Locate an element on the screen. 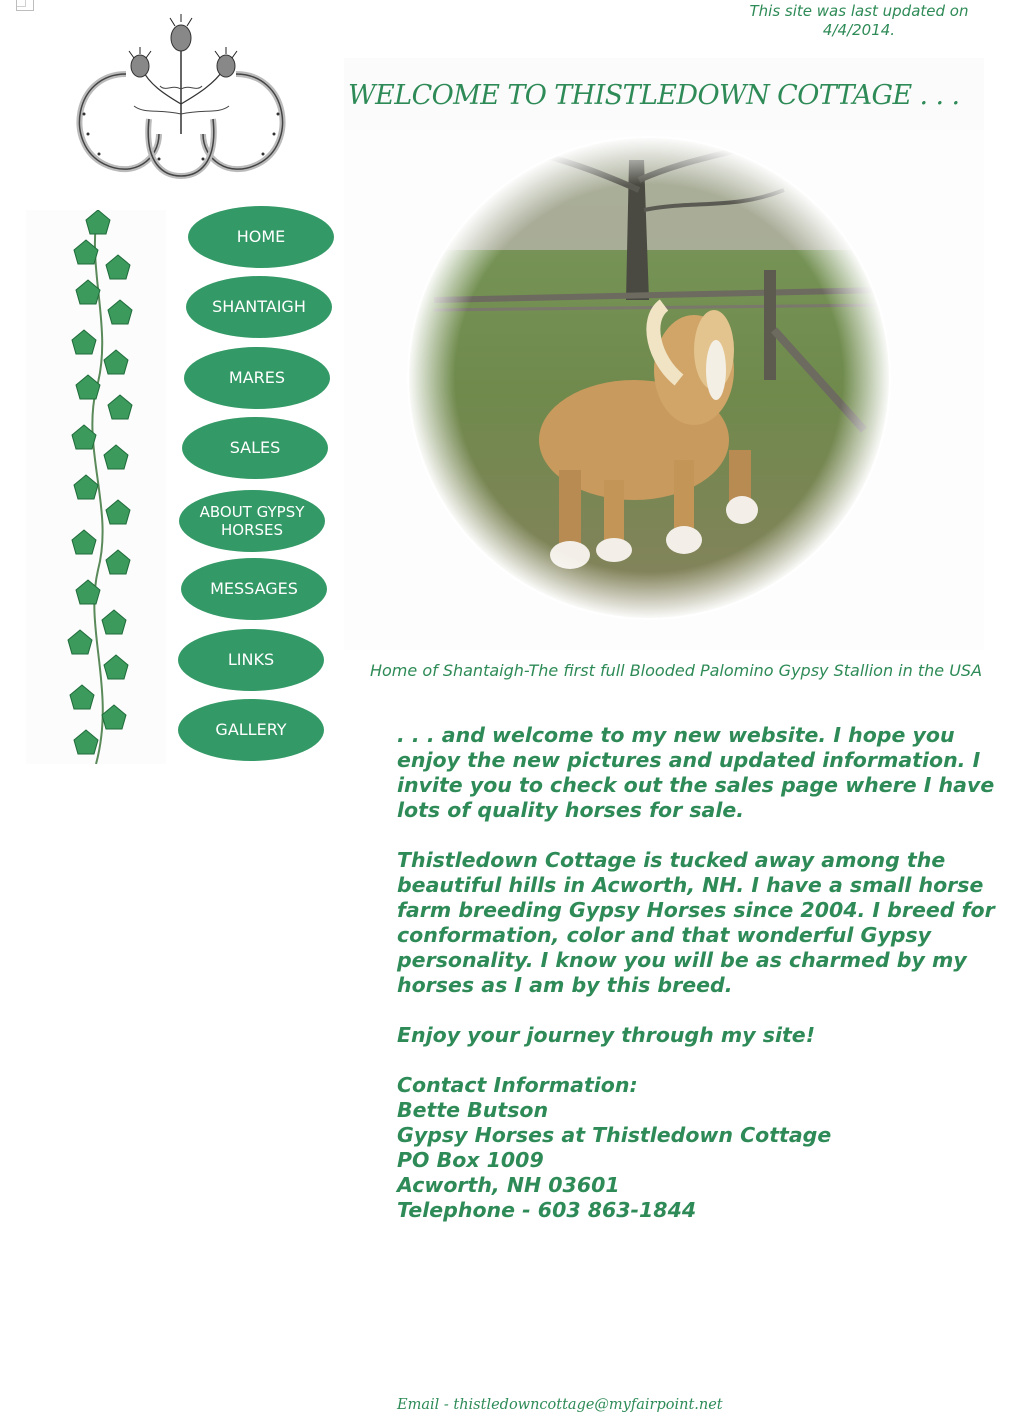 The image size is (1026, 1426). contact-po-box: PO Box 1009 is located at coordinates (470, 1160).